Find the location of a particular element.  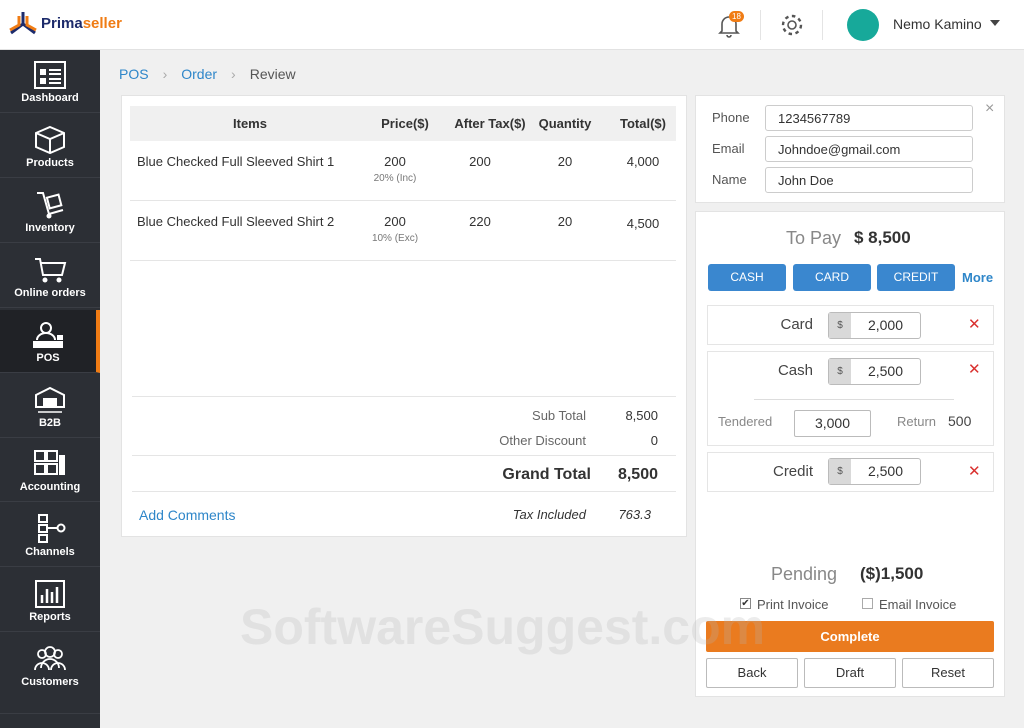

name-field: John Doe is located at coordinates (869, 180).